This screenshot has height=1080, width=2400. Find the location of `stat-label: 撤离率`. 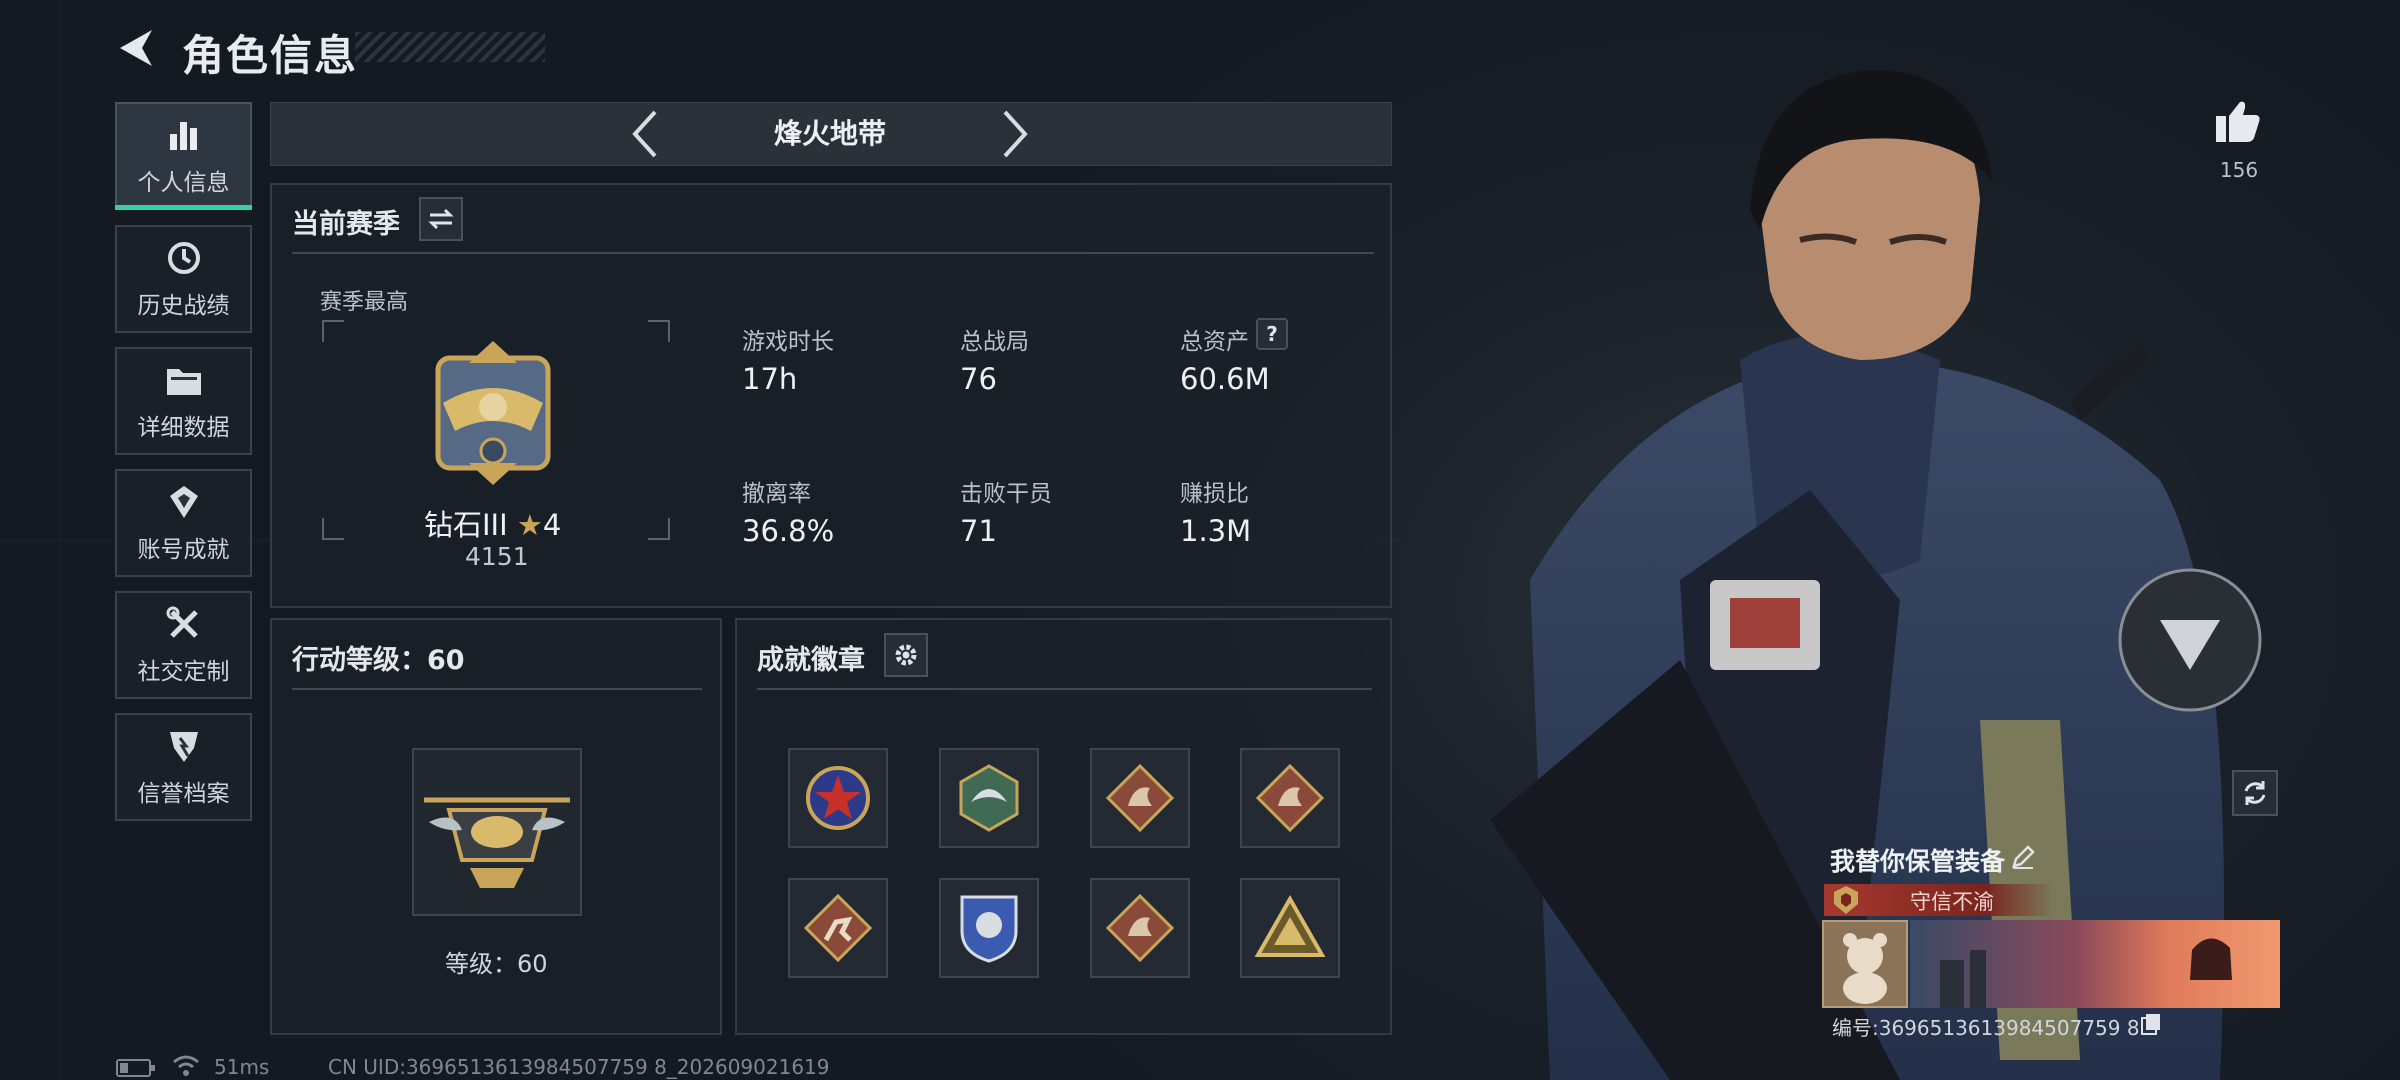

stat-label: 撤离率 is located at coordinates (776, 494).